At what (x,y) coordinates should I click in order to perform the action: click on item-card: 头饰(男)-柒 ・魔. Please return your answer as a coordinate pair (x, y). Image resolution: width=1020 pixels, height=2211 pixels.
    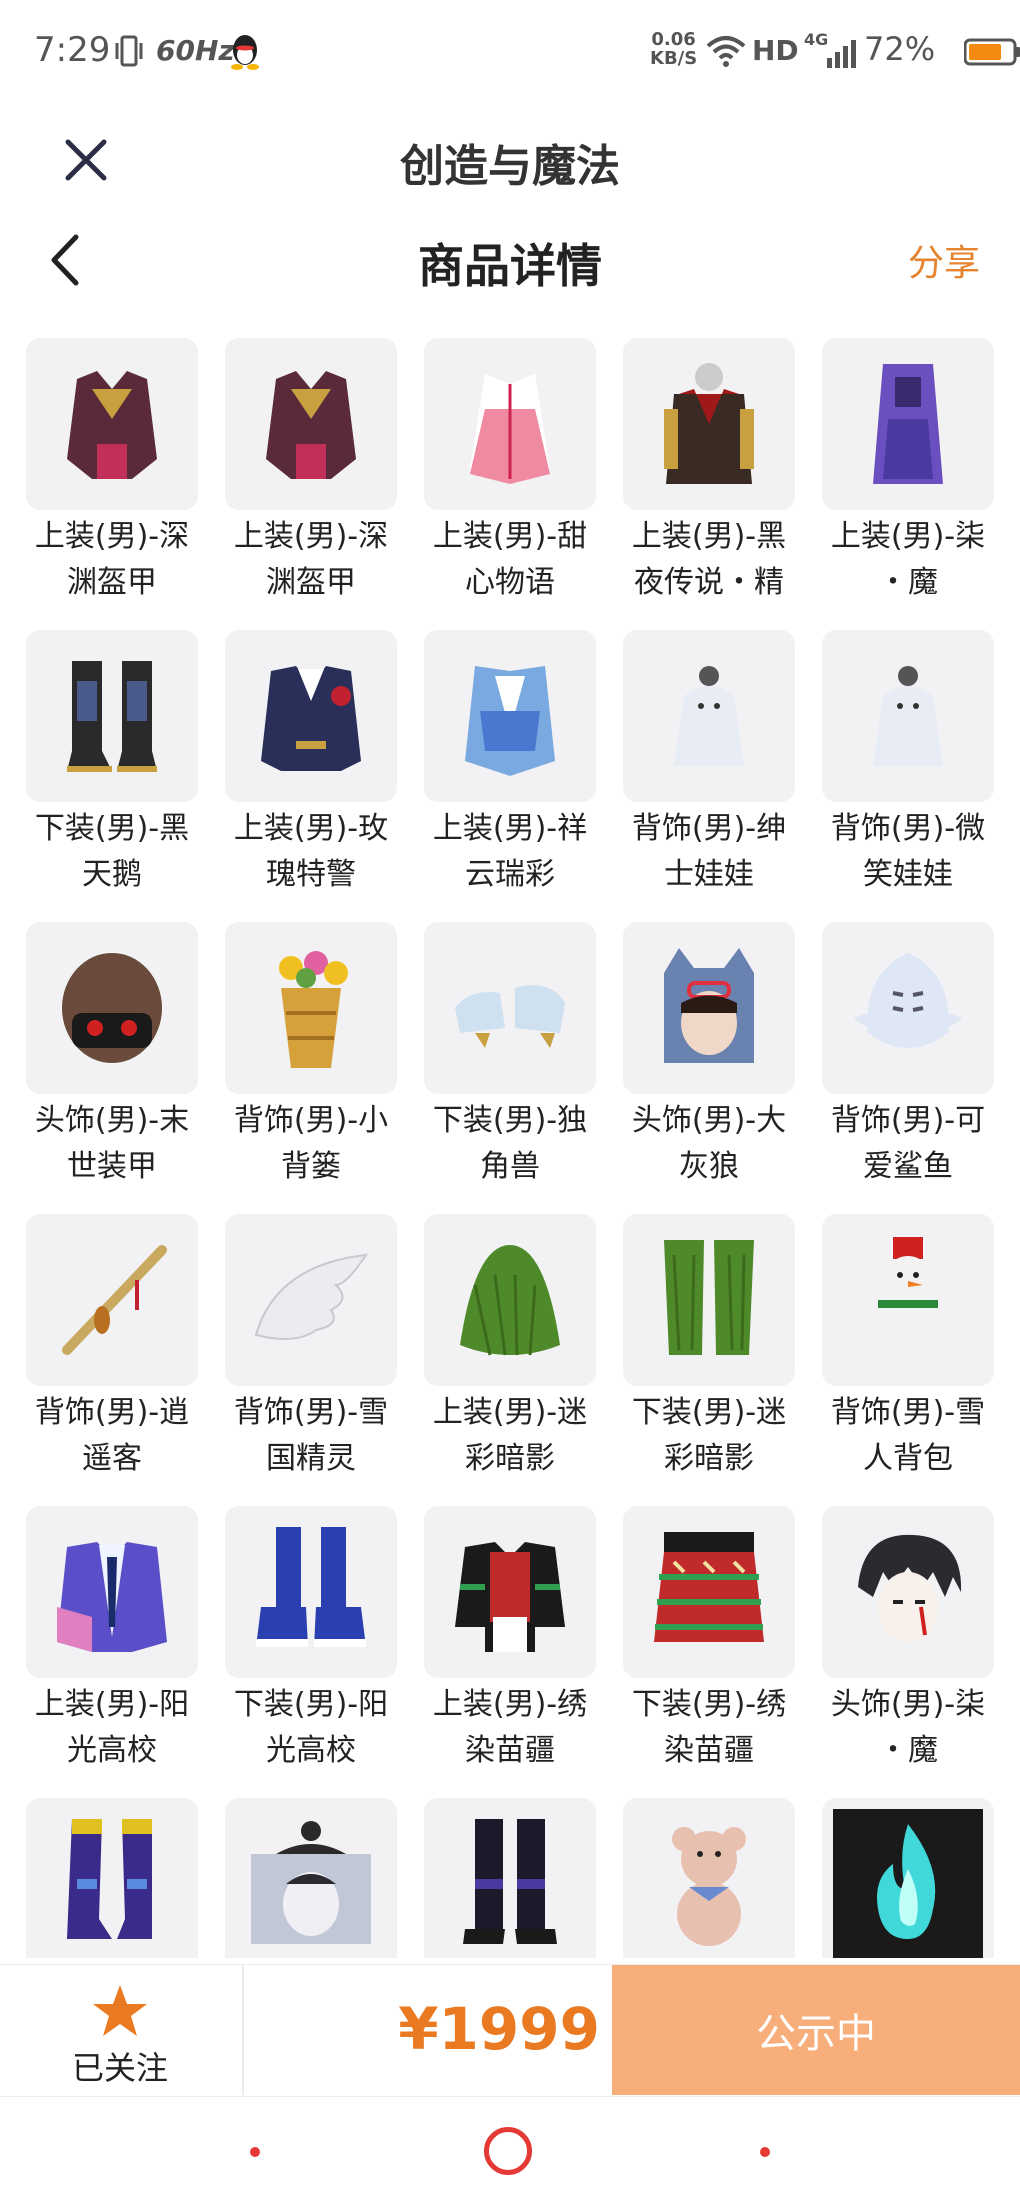
    Looking at the image, I should click on (908, 1640).